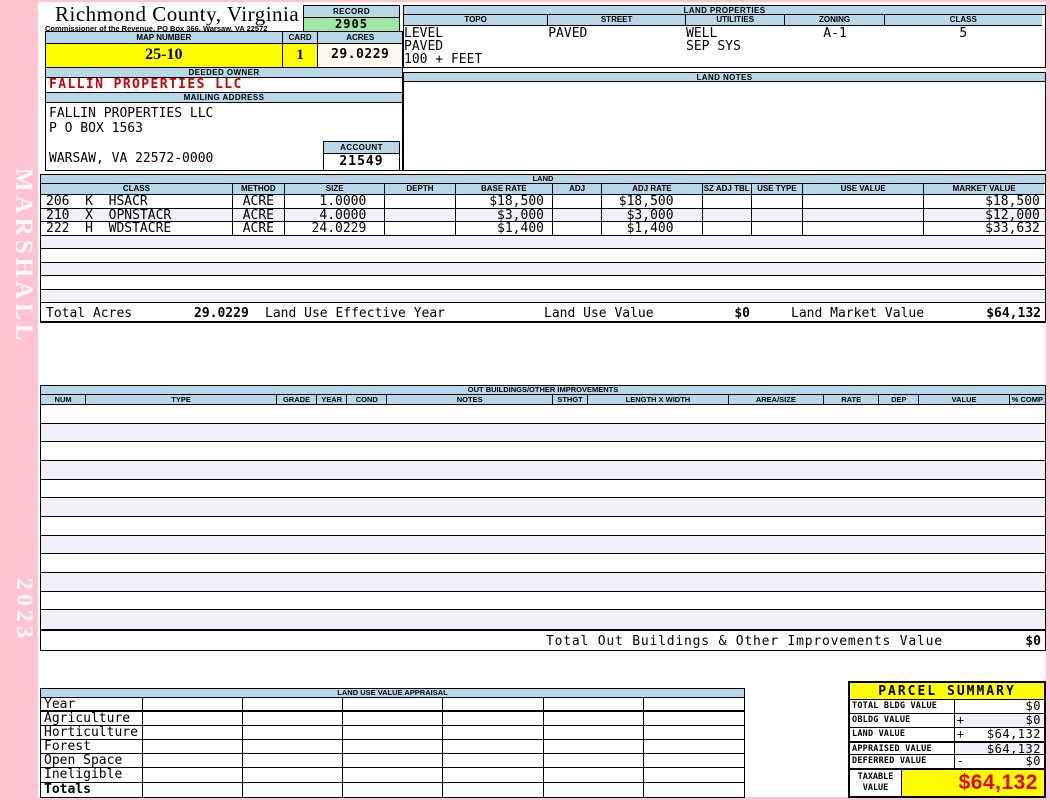 This screenshot has width=1050, height=800. Describe the element at coordinates (181, 399) in the screenshot. I see `column-header-type: TYPE` at that location.